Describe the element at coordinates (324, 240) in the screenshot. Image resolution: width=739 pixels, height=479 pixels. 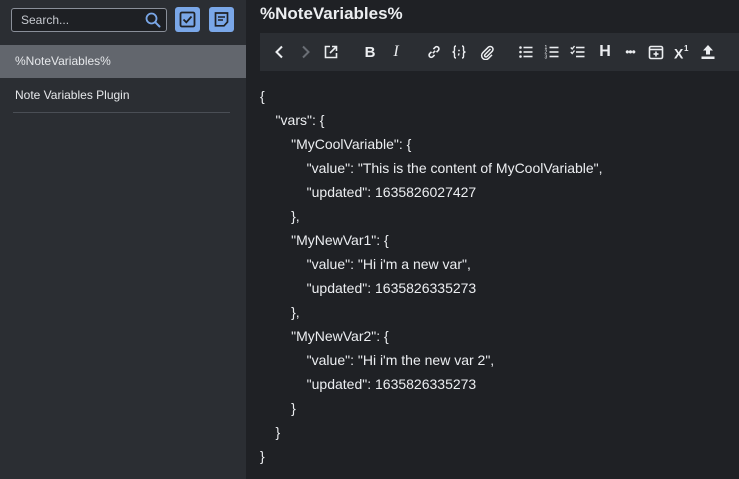
I see `code-line: "MyNewVar1": {` at that location.